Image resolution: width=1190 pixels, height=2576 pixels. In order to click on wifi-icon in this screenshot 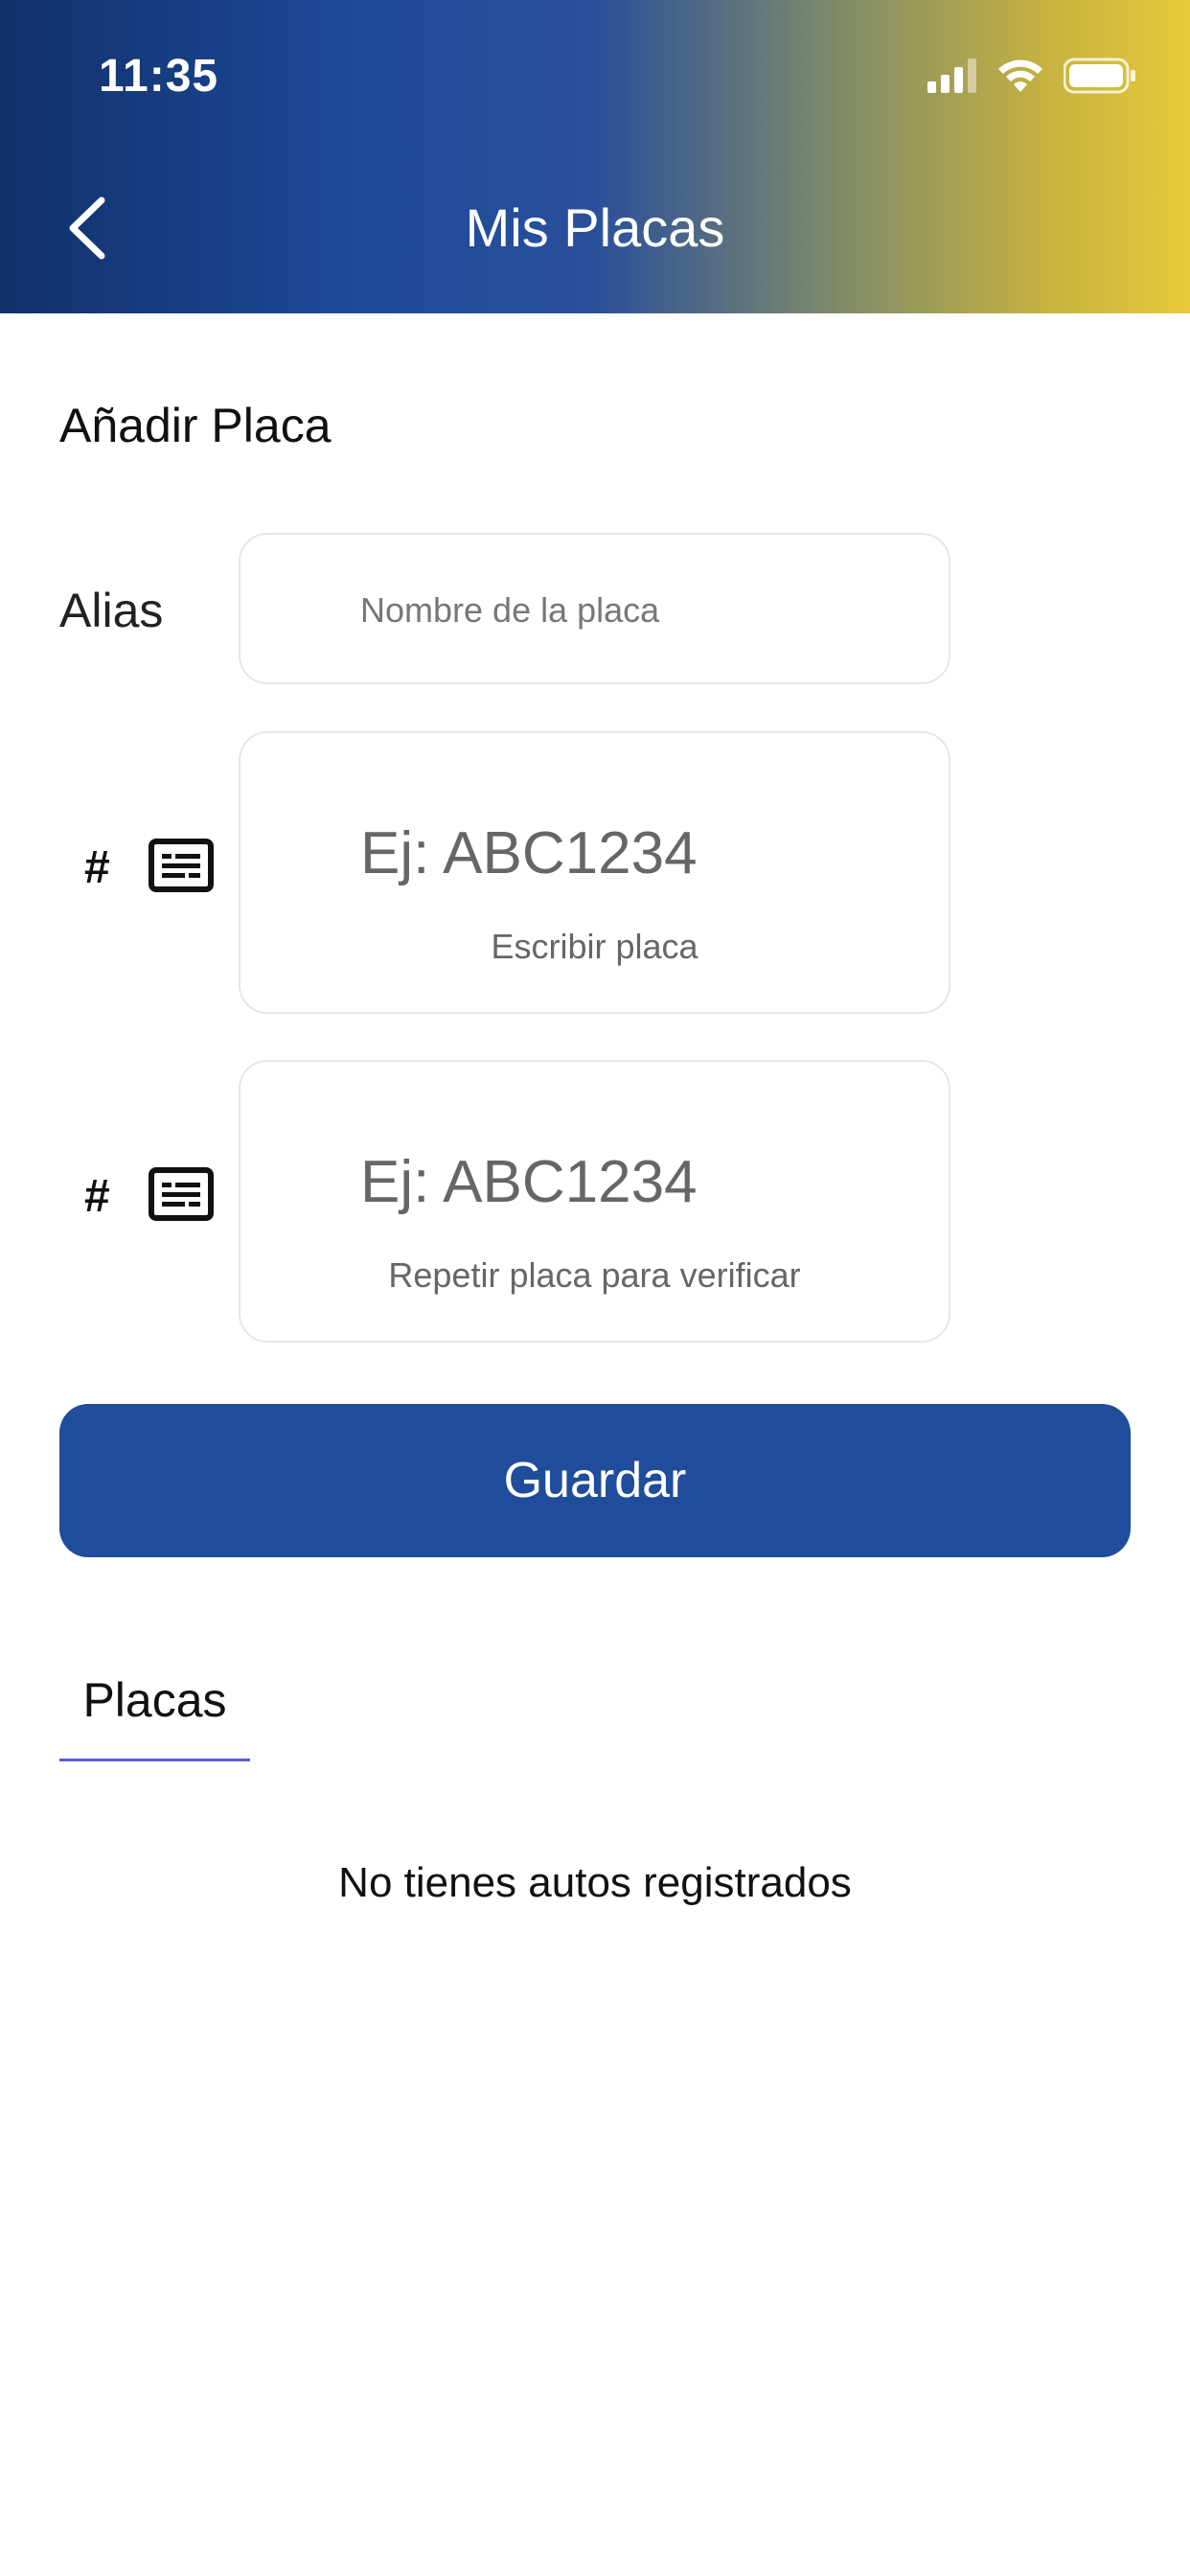, I will do `click(1020, 78)`.